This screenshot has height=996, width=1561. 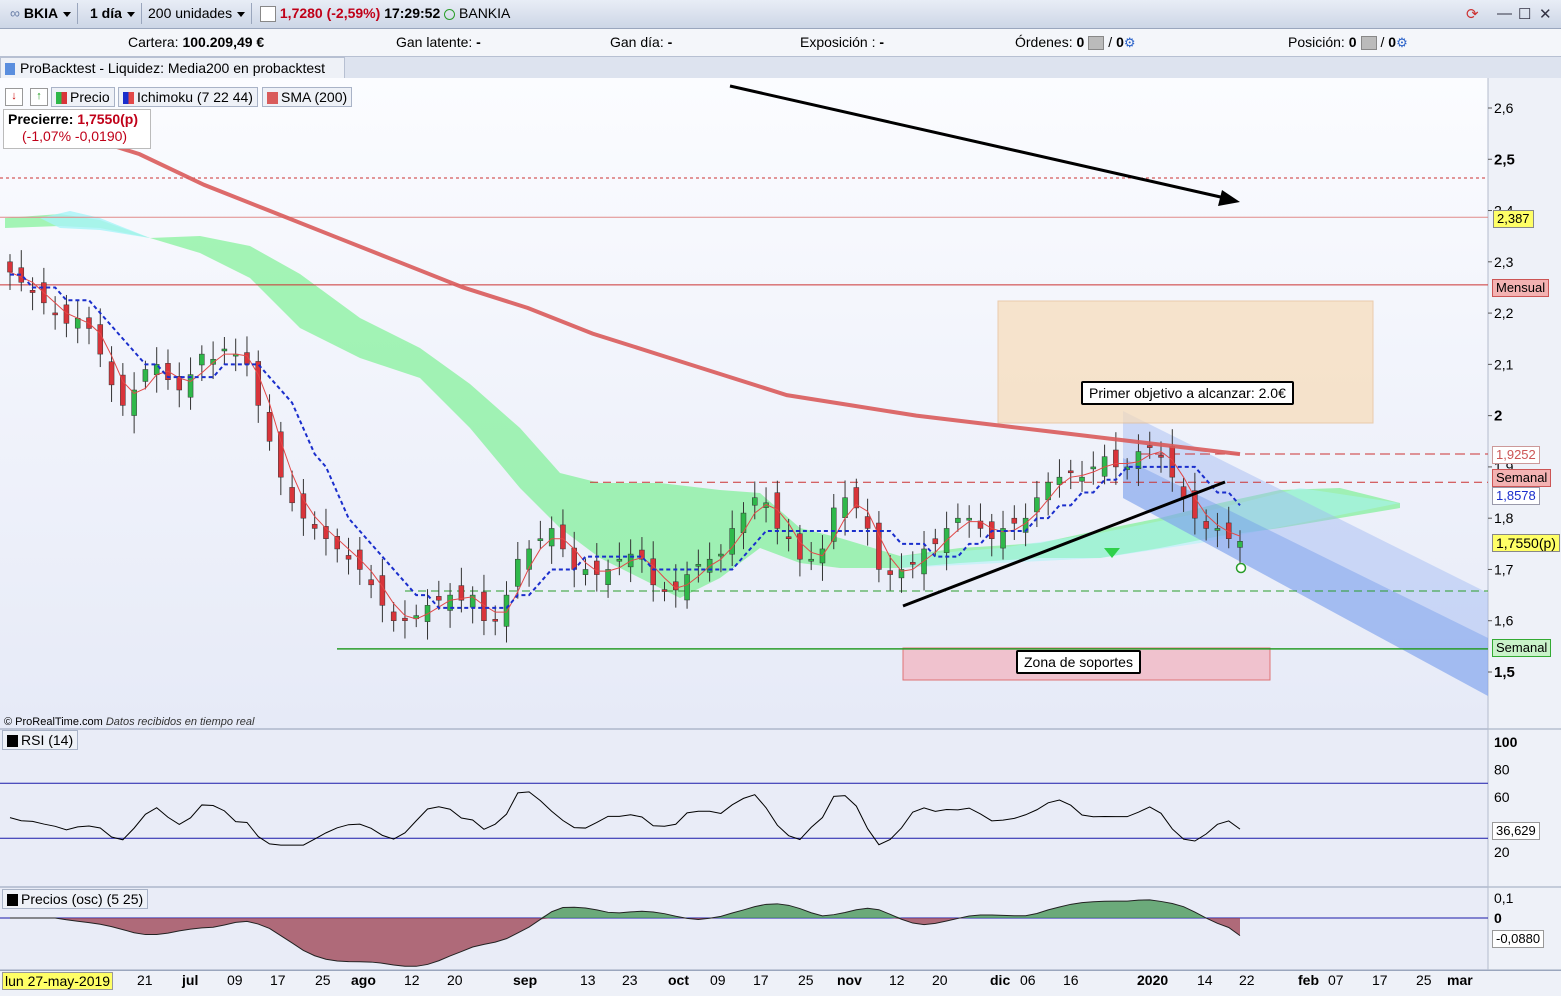 What do you see at coordinates (12, 900) in the screenshot?
I see `osc-swatch` at bounding box center [12, 900].